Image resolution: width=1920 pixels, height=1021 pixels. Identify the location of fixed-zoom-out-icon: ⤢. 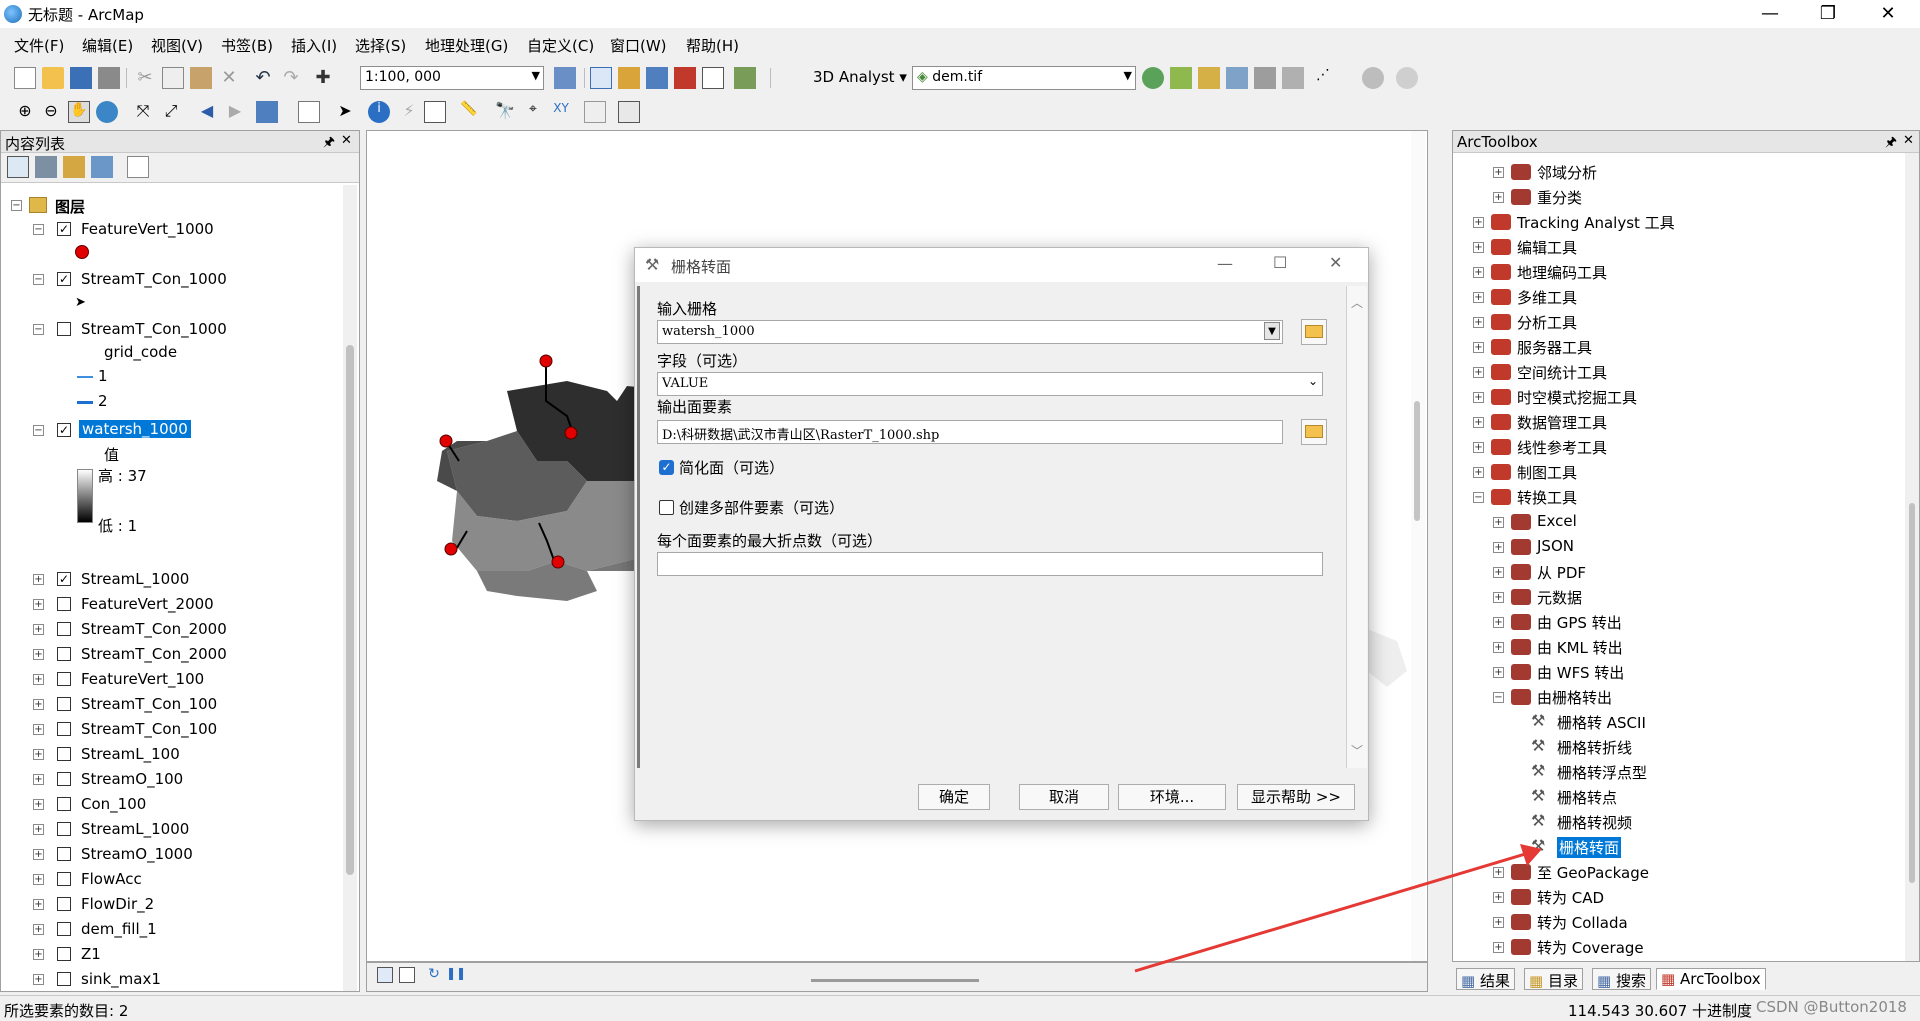
(171, 112).